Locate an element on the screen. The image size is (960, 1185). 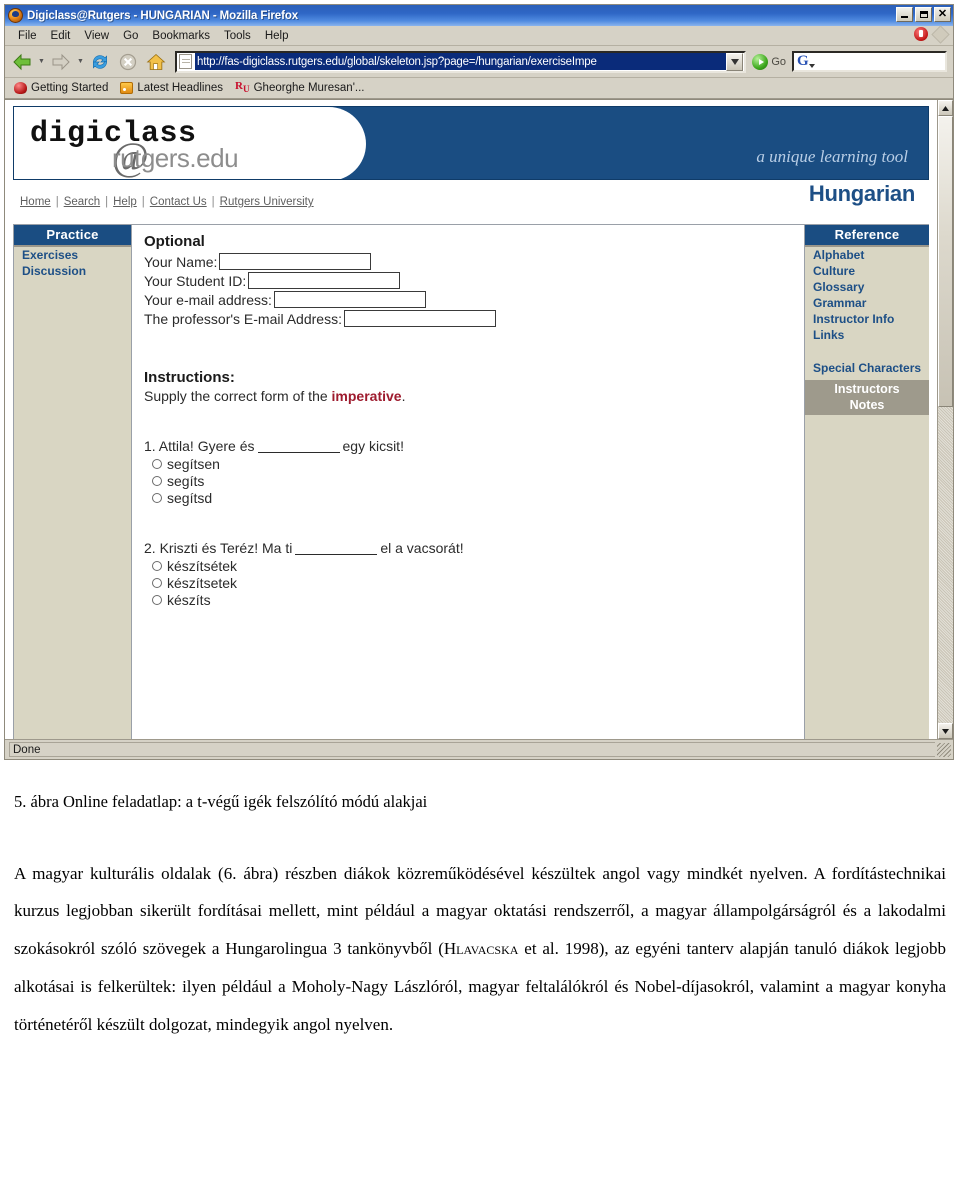
sidebar-item-glossary: Glossary is located at coordinates (867, 287).